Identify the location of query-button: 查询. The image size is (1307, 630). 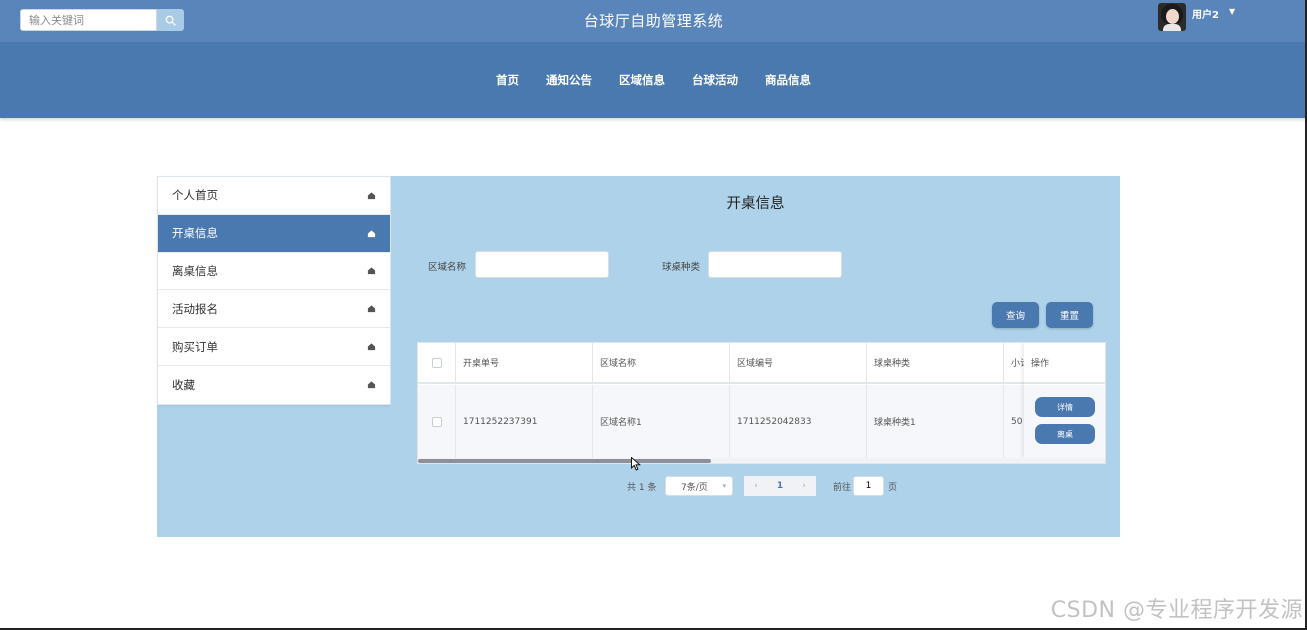
(1015, 315).